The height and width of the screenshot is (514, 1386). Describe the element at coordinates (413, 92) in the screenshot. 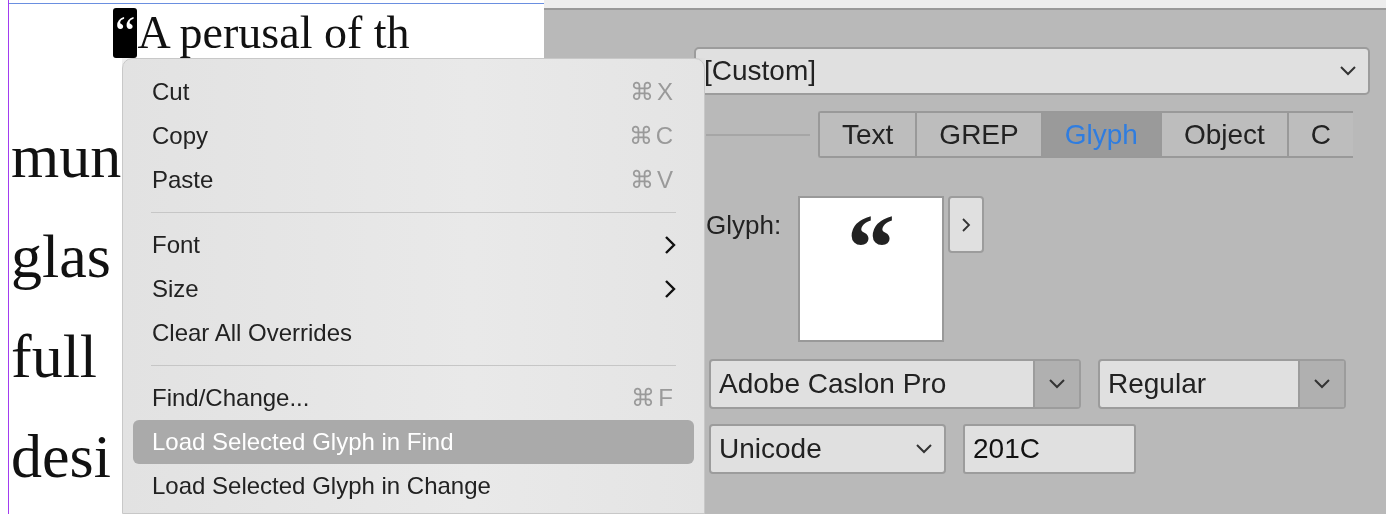

I see `menu-item: Cut ⌘X` at that location.